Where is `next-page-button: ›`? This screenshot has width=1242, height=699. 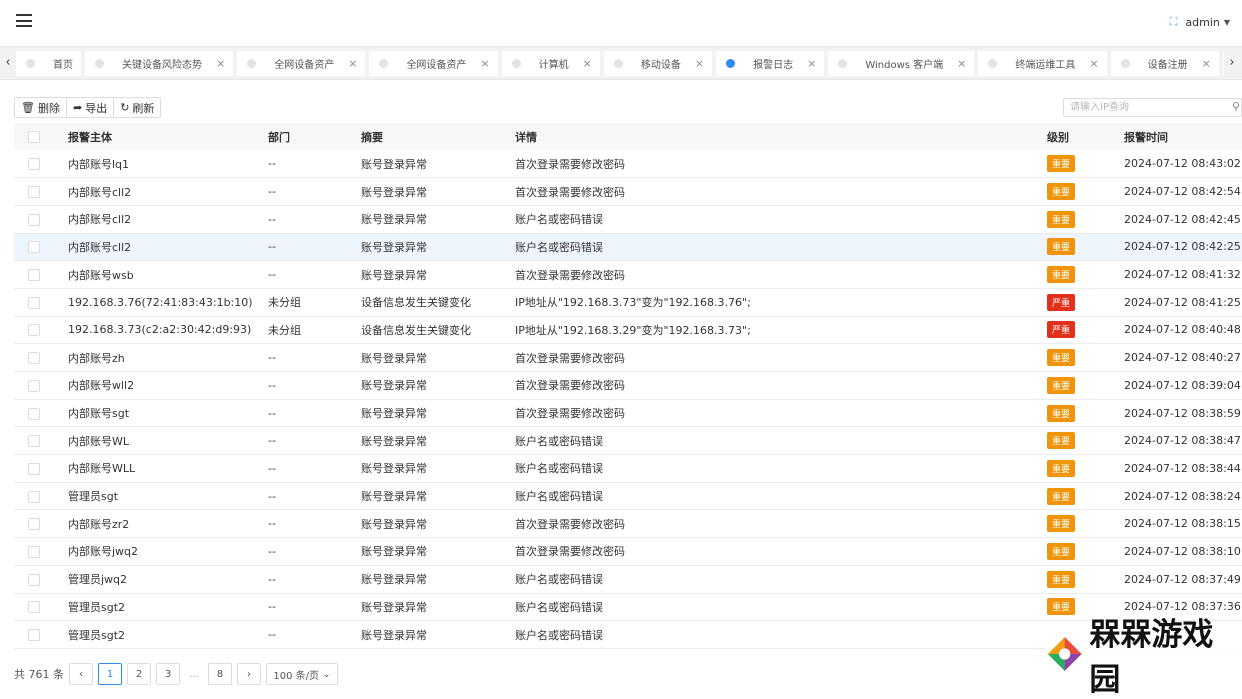
next-page-button: › is located at coordinates (249, 674).